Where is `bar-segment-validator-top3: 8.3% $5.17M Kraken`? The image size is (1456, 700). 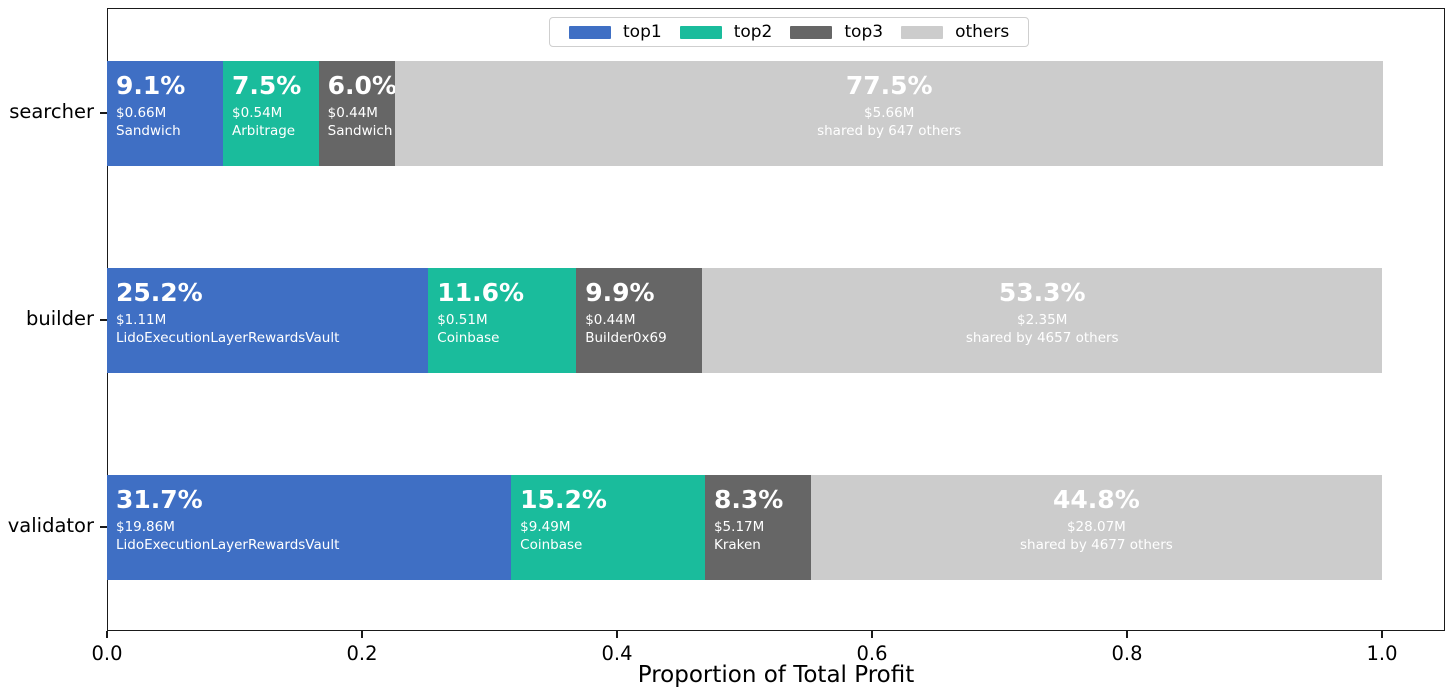
bar-segment-validator-top3: 8.3% $5.17M Kraken is located at coordinates (757, 527).